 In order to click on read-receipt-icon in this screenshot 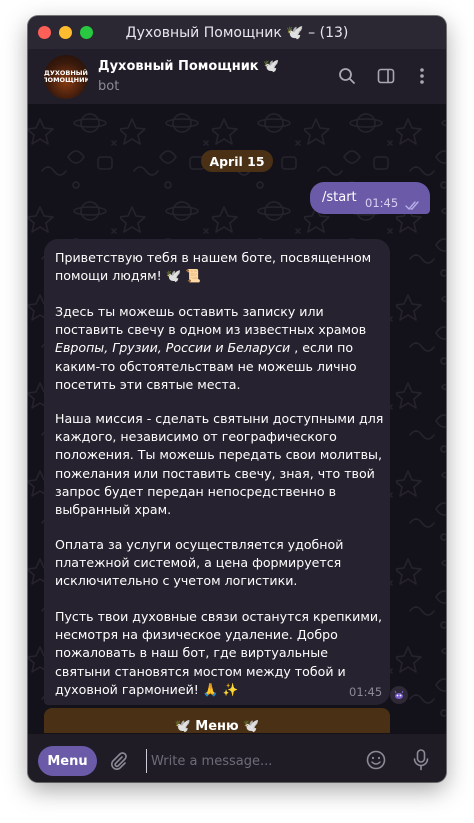, I will do `click(413, 205)`.